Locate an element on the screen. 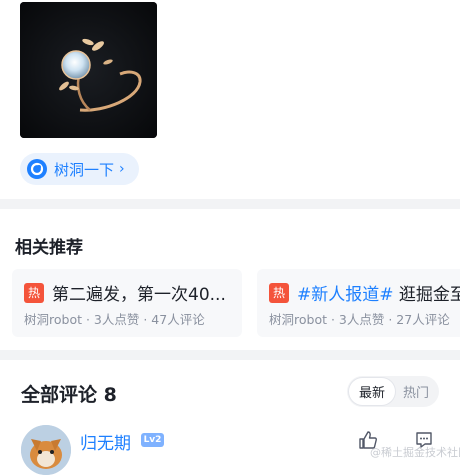 This screenshot has height=475, width=460. card-meta: 树洞robot · 3人点赞 · 47人评论 is located at coordinates (114, 318).